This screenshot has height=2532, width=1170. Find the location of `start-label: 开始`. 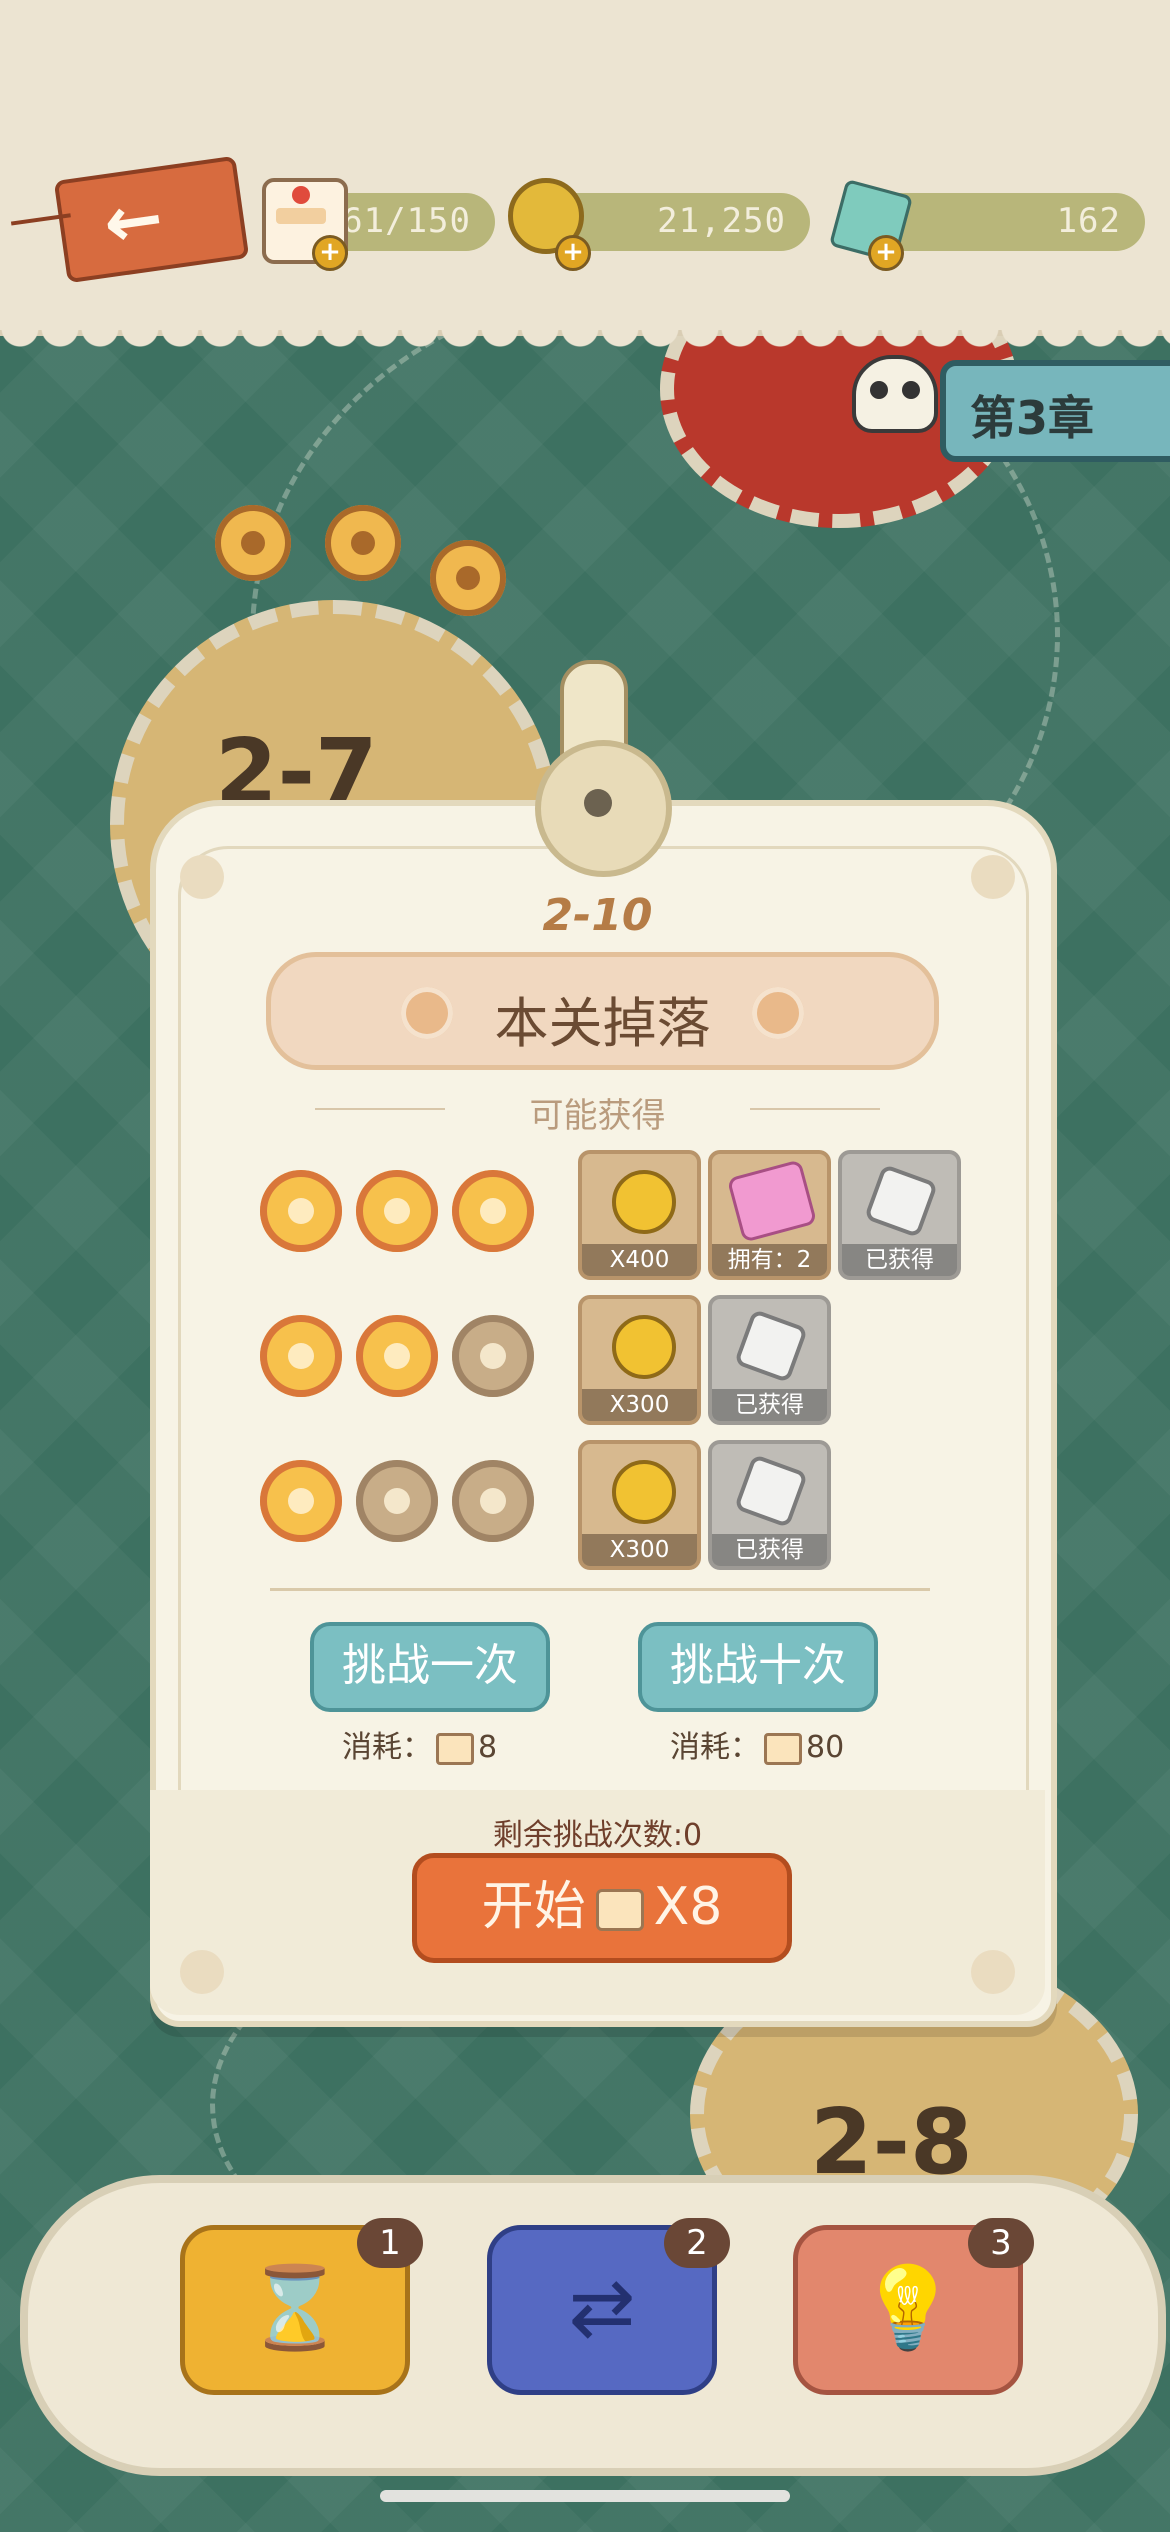

start-label: 开始 is located at coordinates (533, 1907).